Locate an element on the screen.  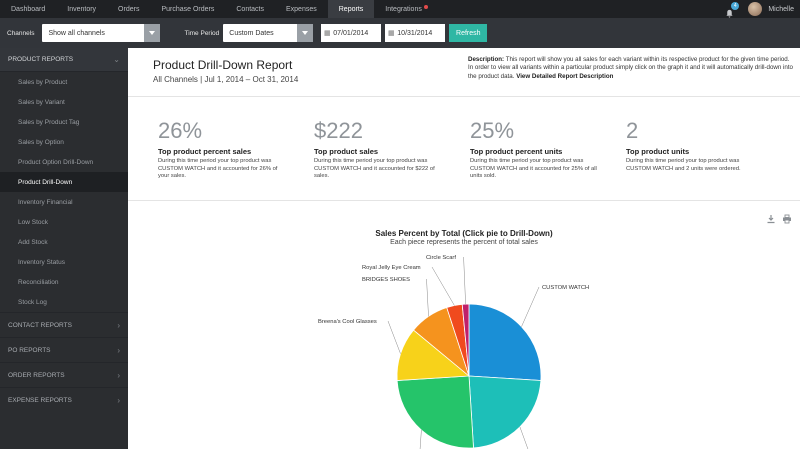
tab-orders: Orders is located at coordinates (128, 9).